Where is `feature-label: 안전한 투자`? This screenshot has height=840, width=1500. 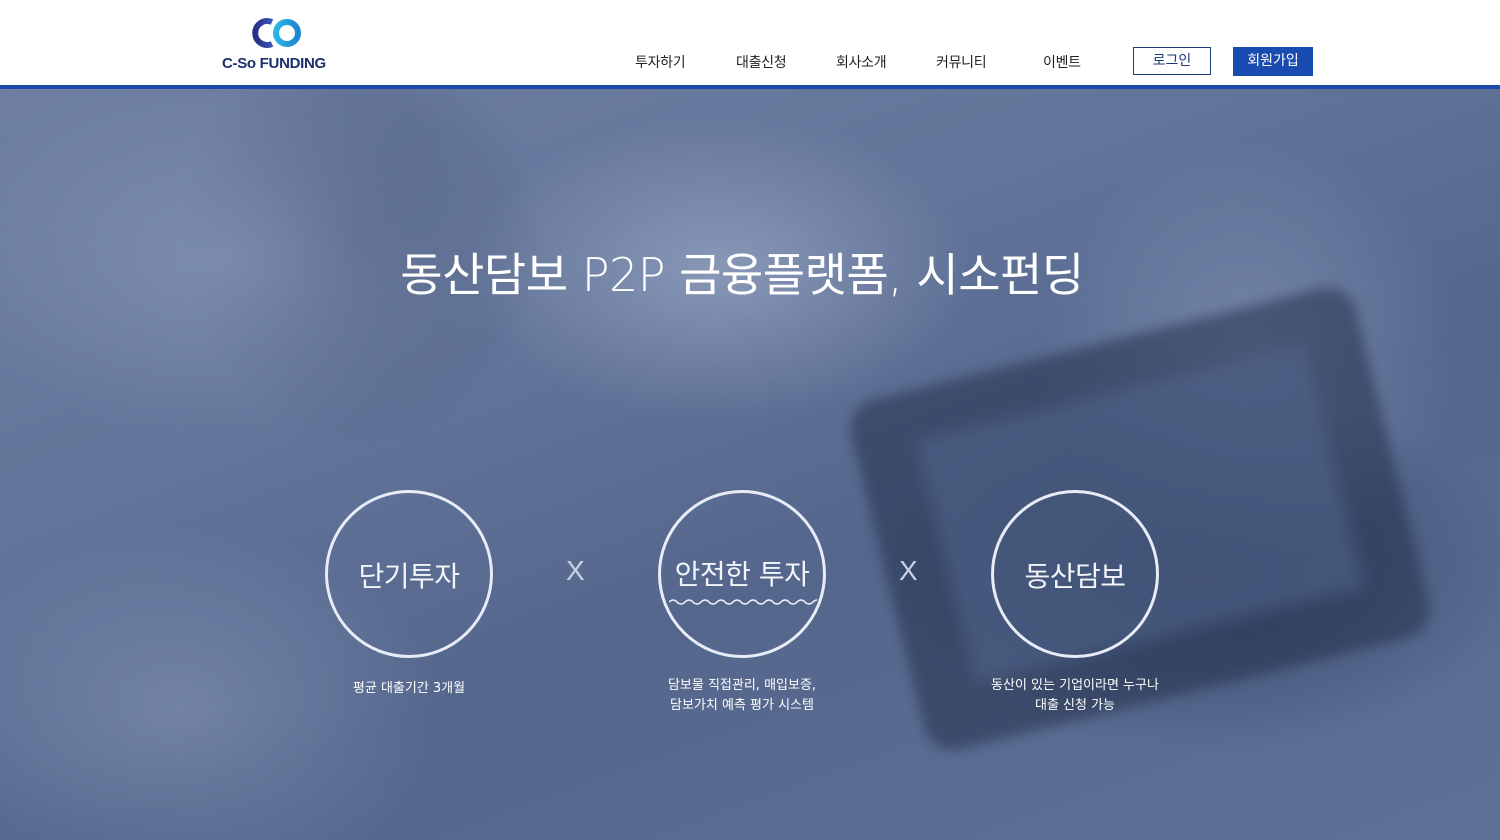 feature-label: 안전한 투자 is located at coordinates (742, 574).